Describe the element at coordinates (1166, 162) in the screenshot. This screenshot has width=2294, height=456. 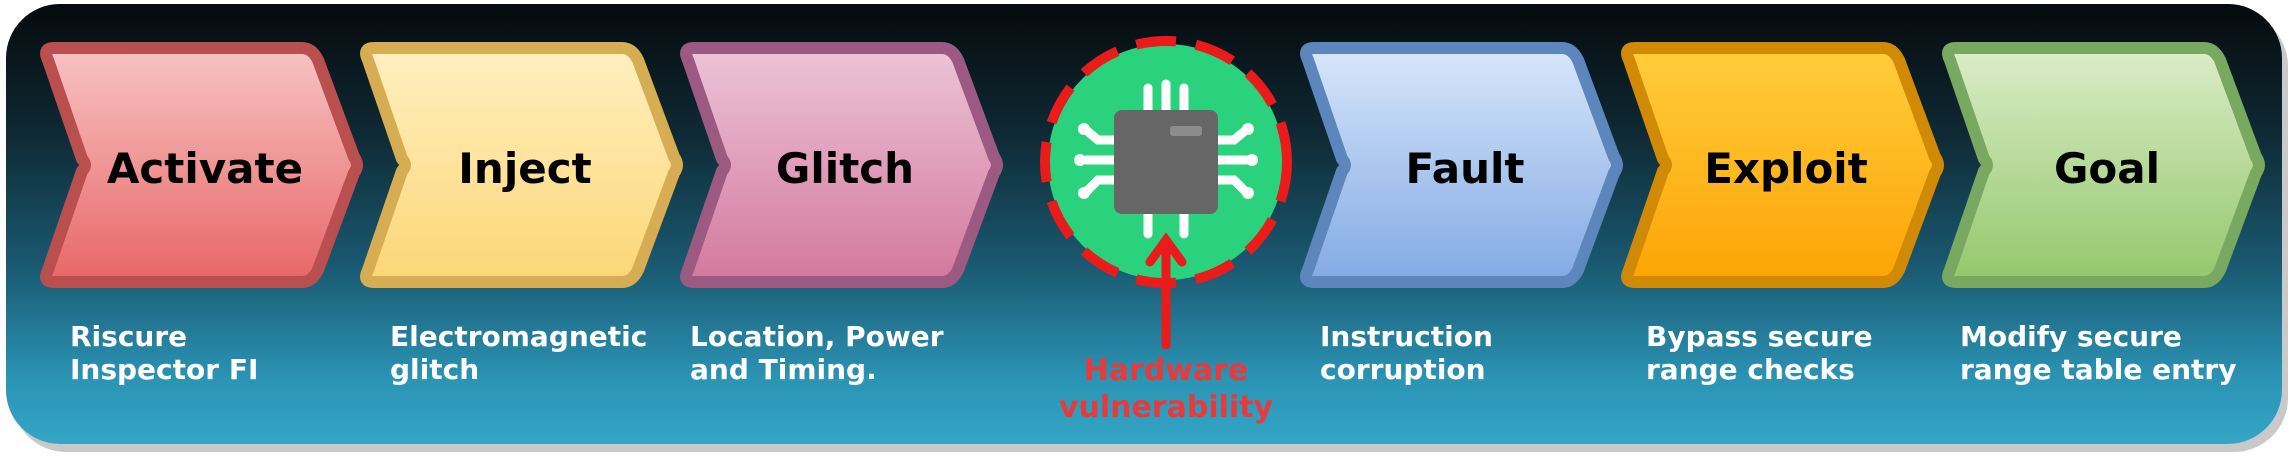
I see `chip-body` at that location.